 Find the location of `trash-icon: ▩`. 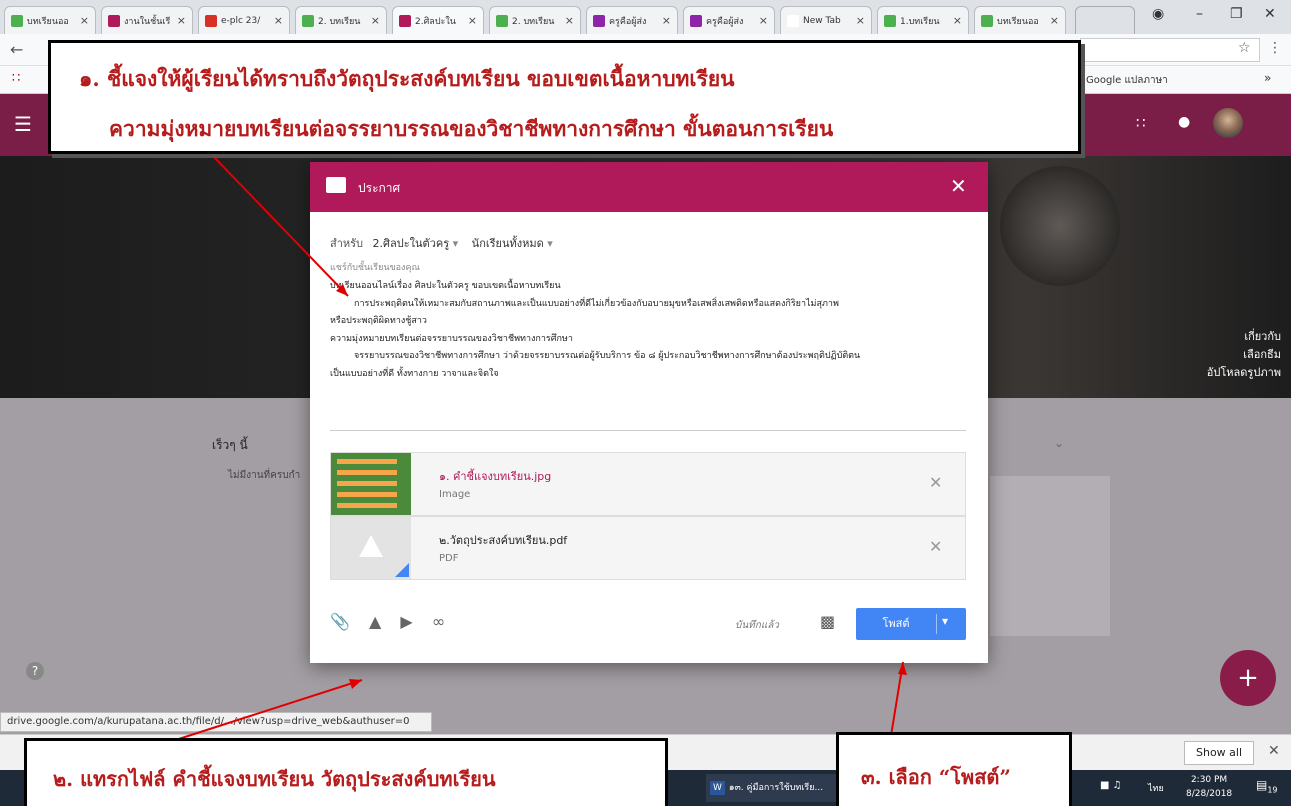

trash-icon: ▩ is located at coordinates (827, 621).